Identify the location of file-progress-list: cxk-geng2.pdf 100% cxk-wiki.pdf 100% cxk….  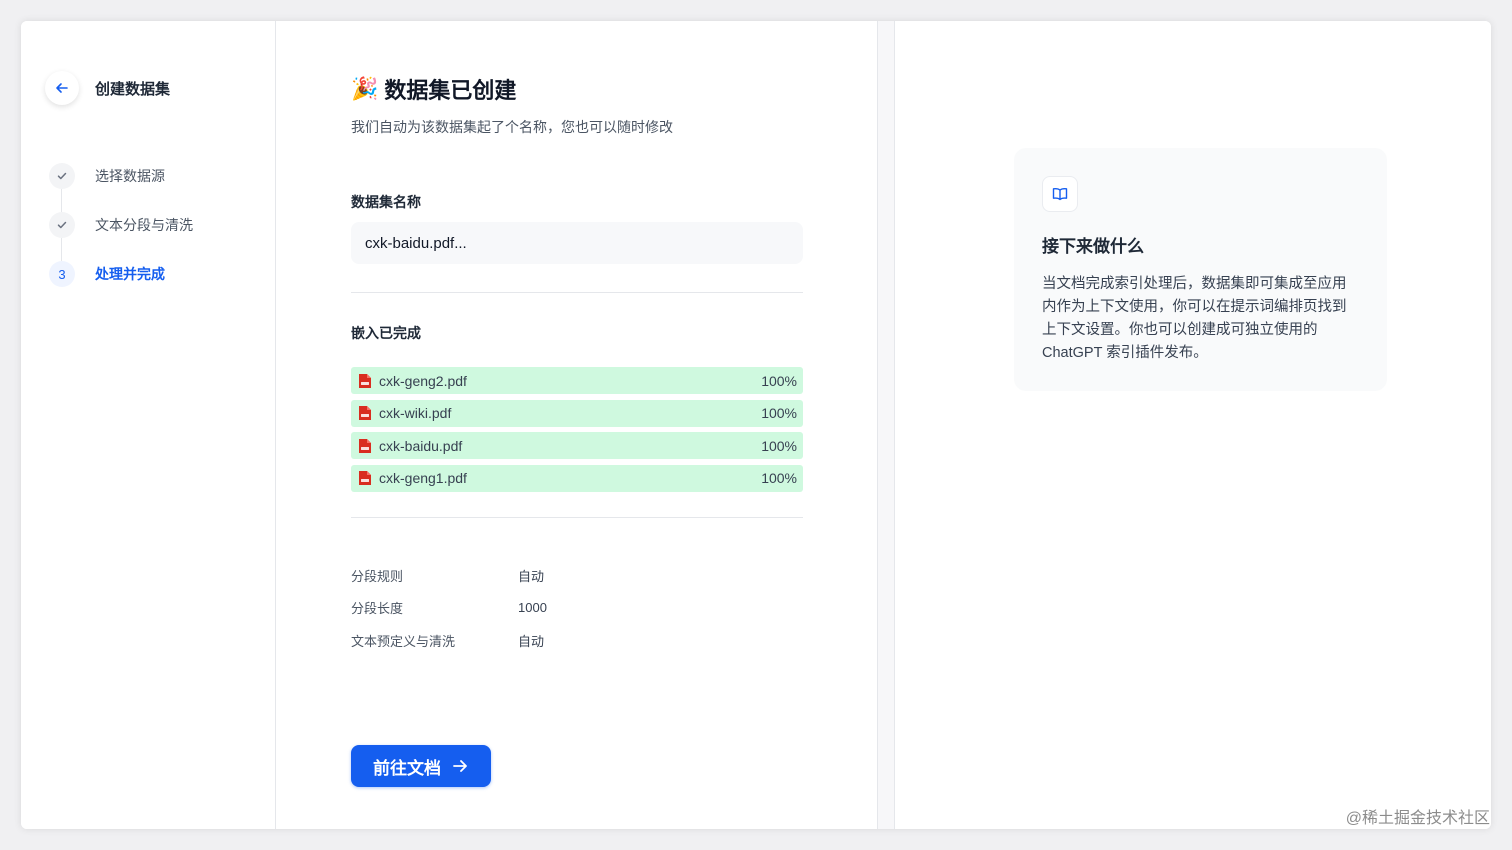
(577, 432).